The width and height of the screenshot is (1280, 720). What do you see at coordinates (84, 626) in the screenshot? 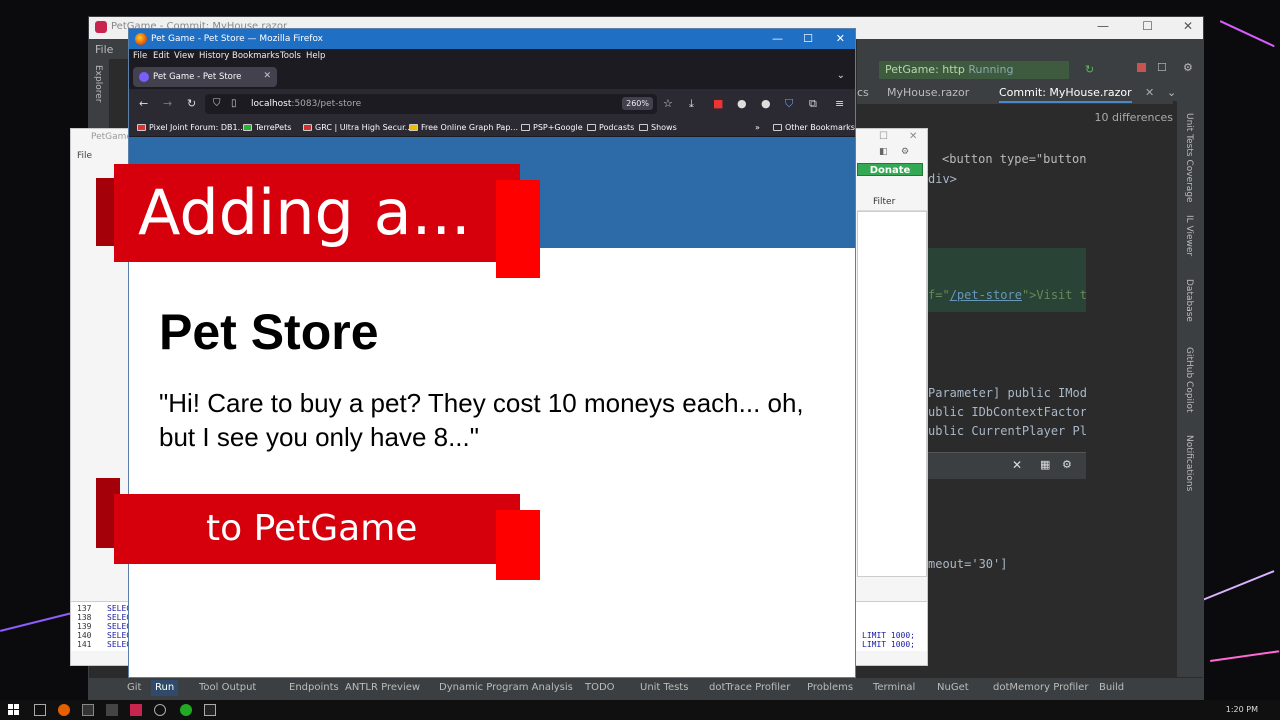
I see `sql-line-number: 139` at bounding box center [84, 626].